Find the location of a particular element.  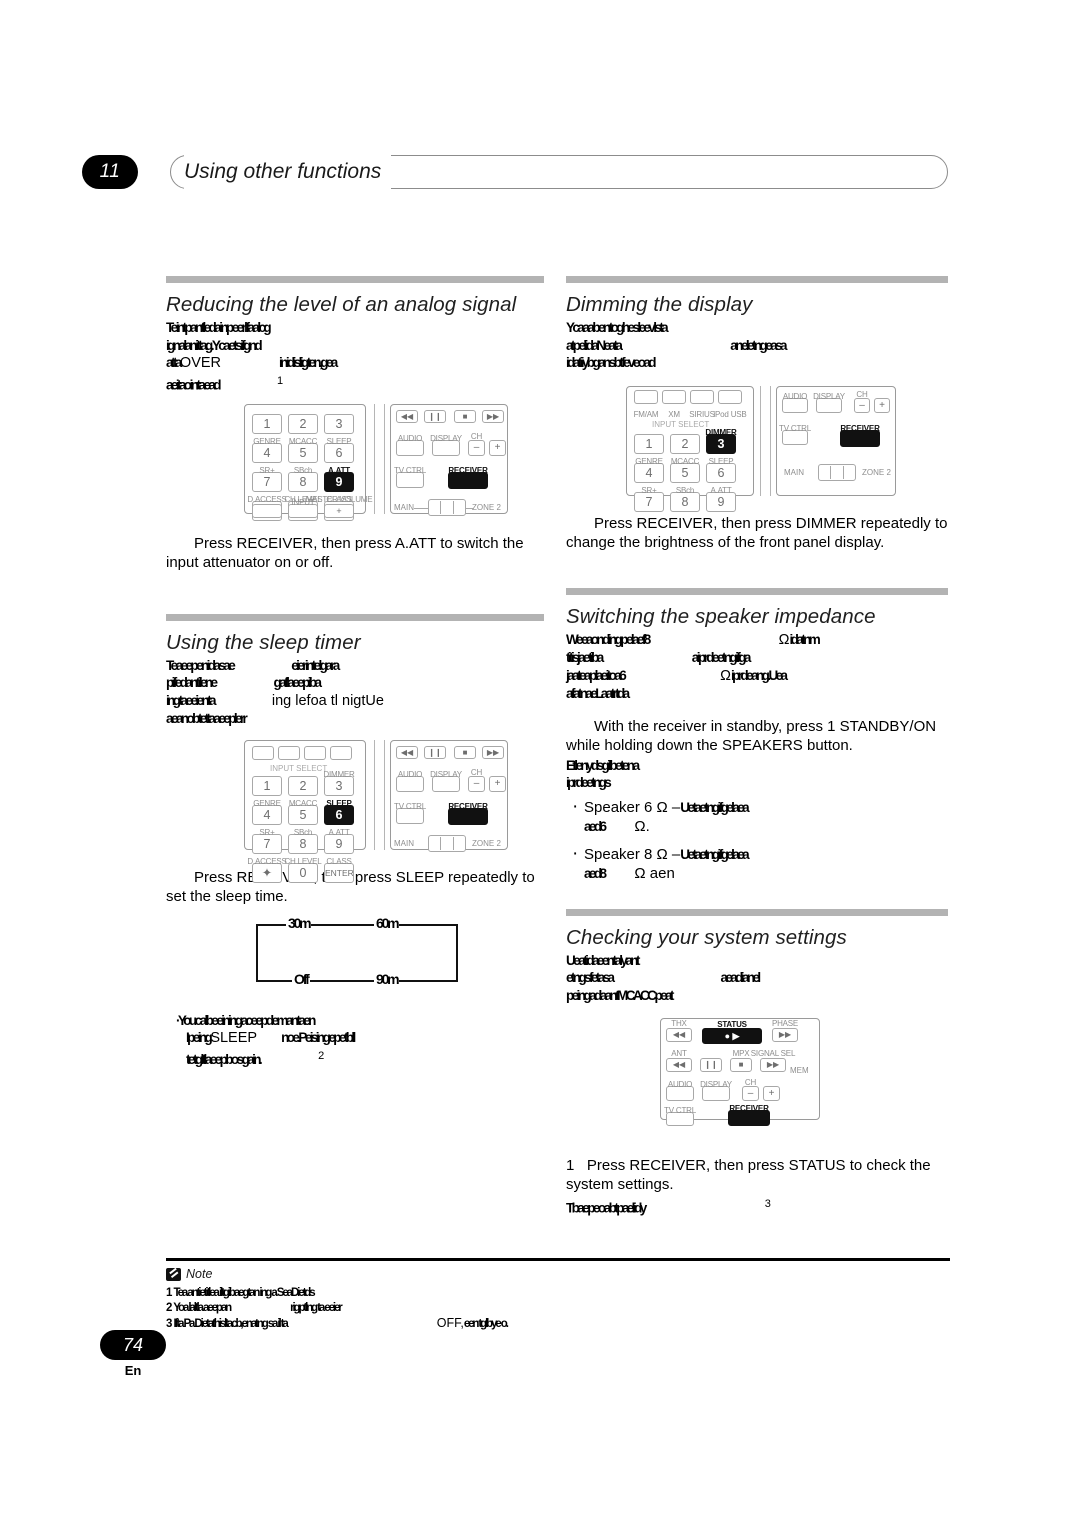

key-ipod-usb: iPod USB is located at coordinates (730, 404).